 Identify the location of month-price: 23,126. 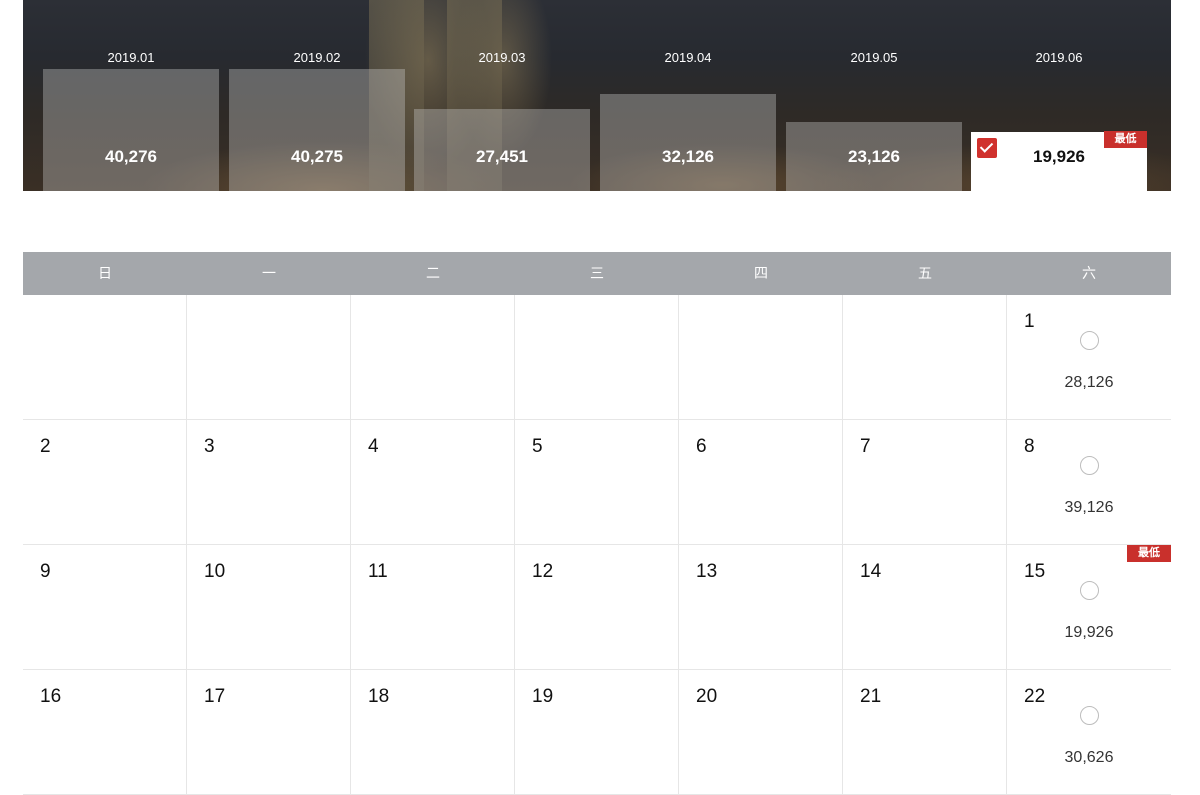
(874, 156).